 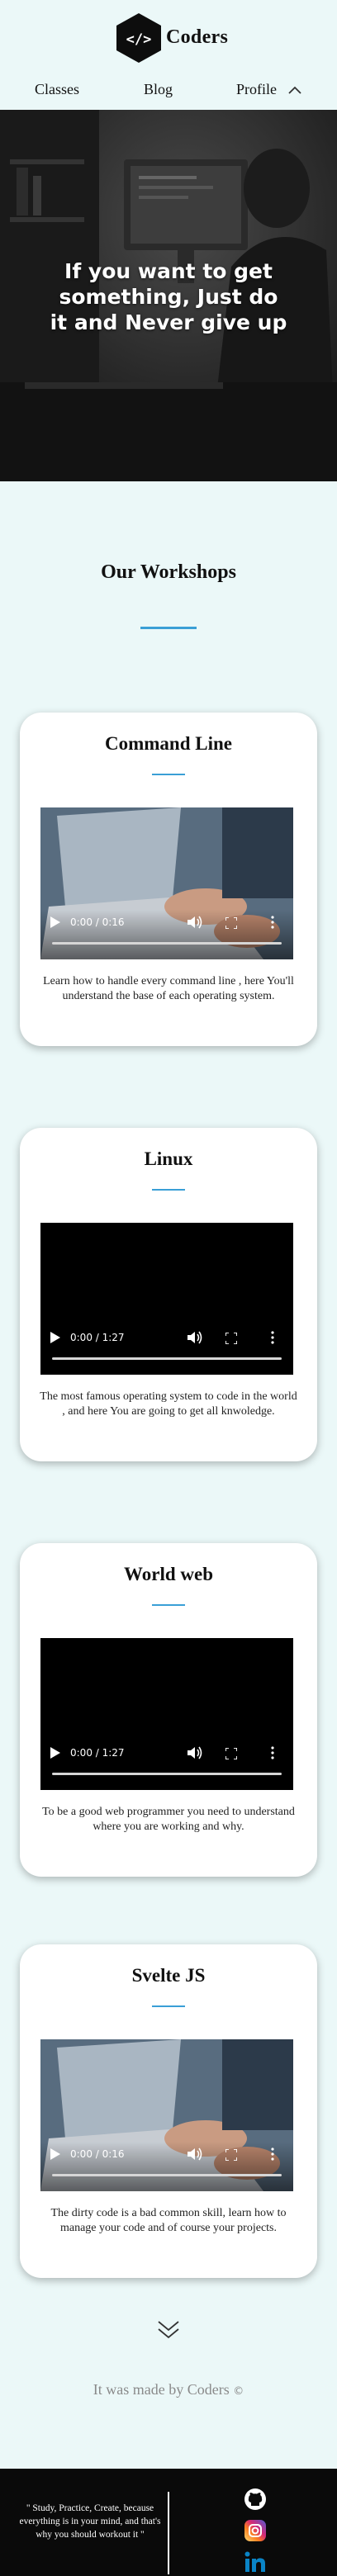 What do you see at coordinates (197, 37) in the screenshot?
I see `brand-name: Coders` at bounding box center [197, 37].